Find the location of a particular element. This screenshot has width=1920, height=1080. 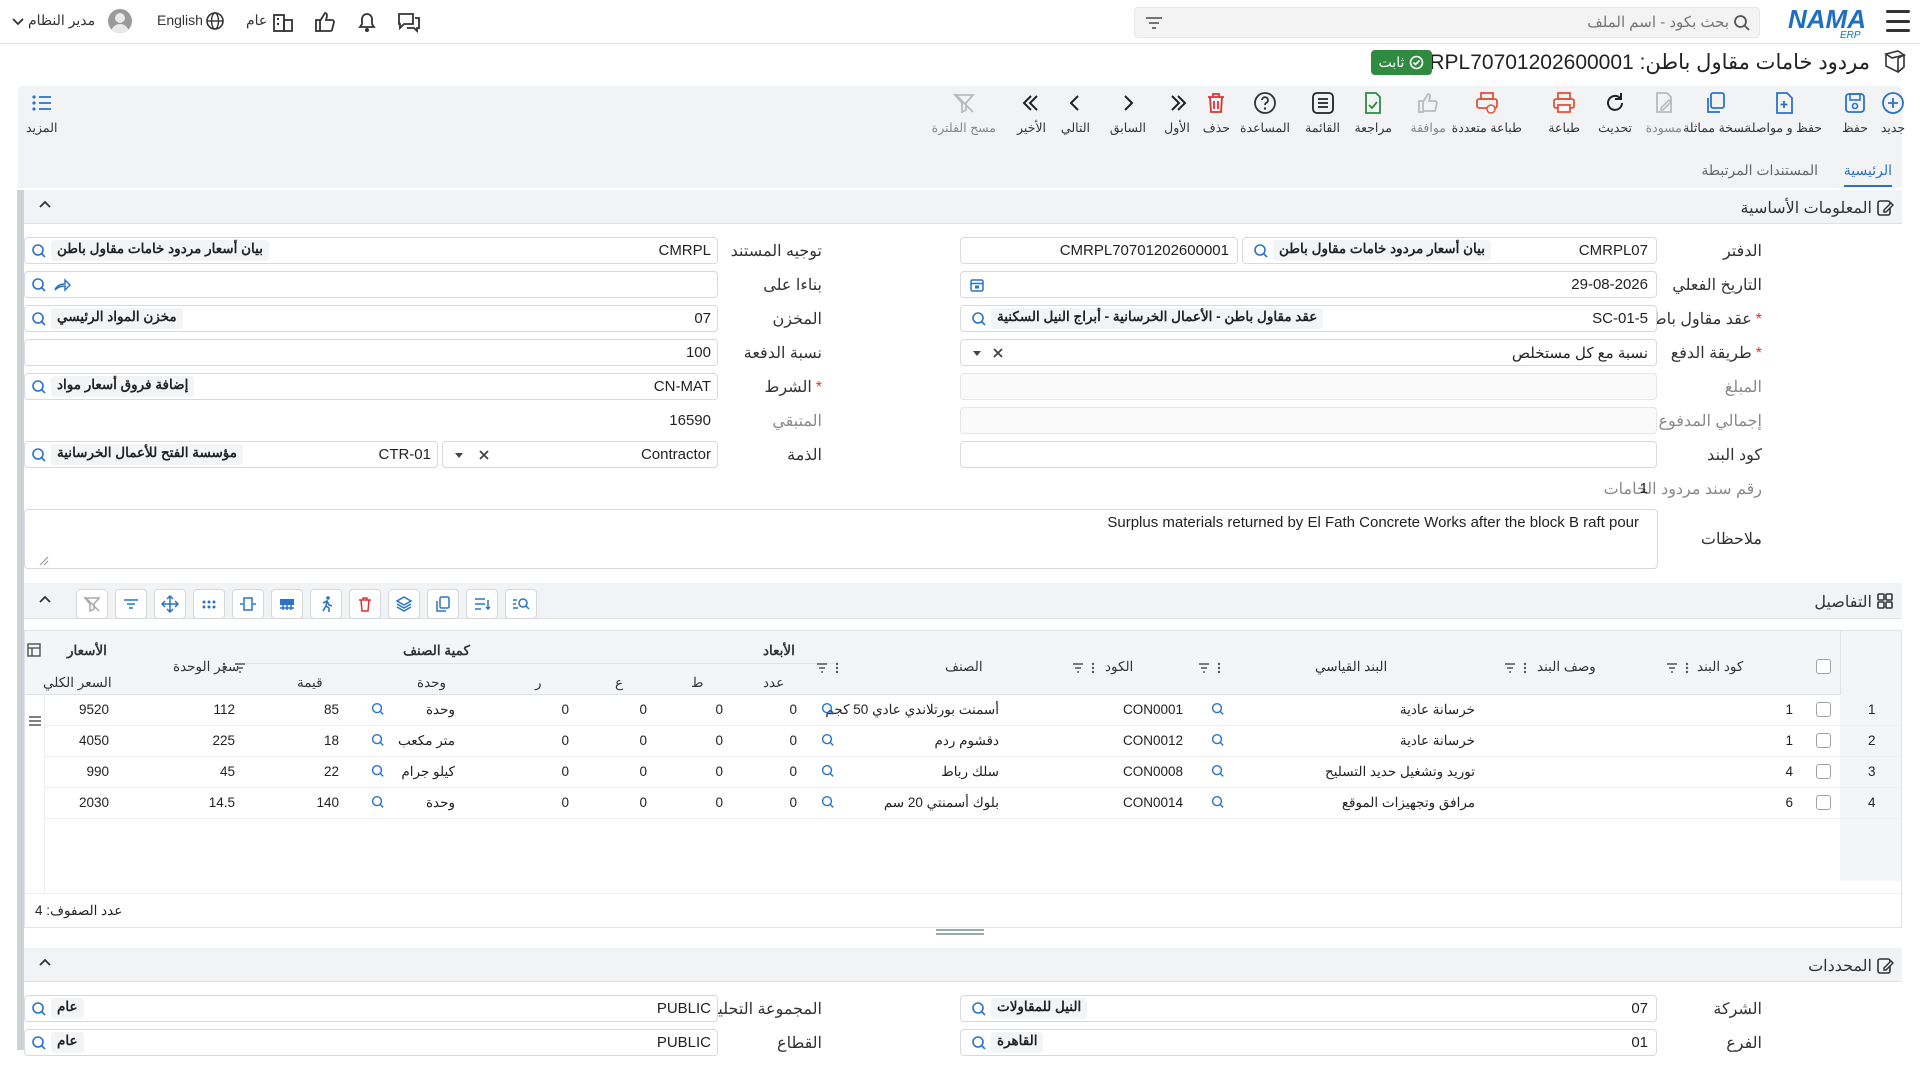

document-number-field: CMRPL70701202600001 is located at coordinates (1099, 250).